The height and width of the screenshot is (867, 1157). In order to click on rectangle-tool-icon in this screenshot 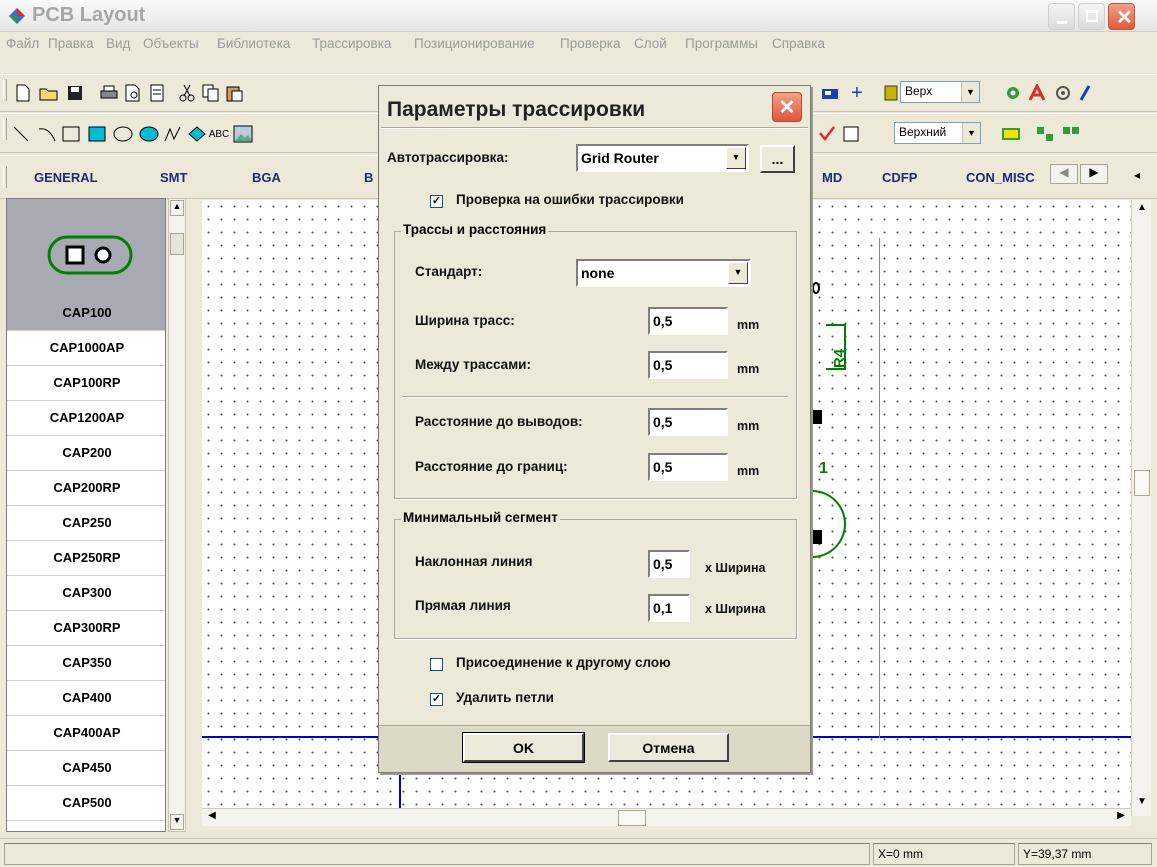, I will do `click(71, 134)`.